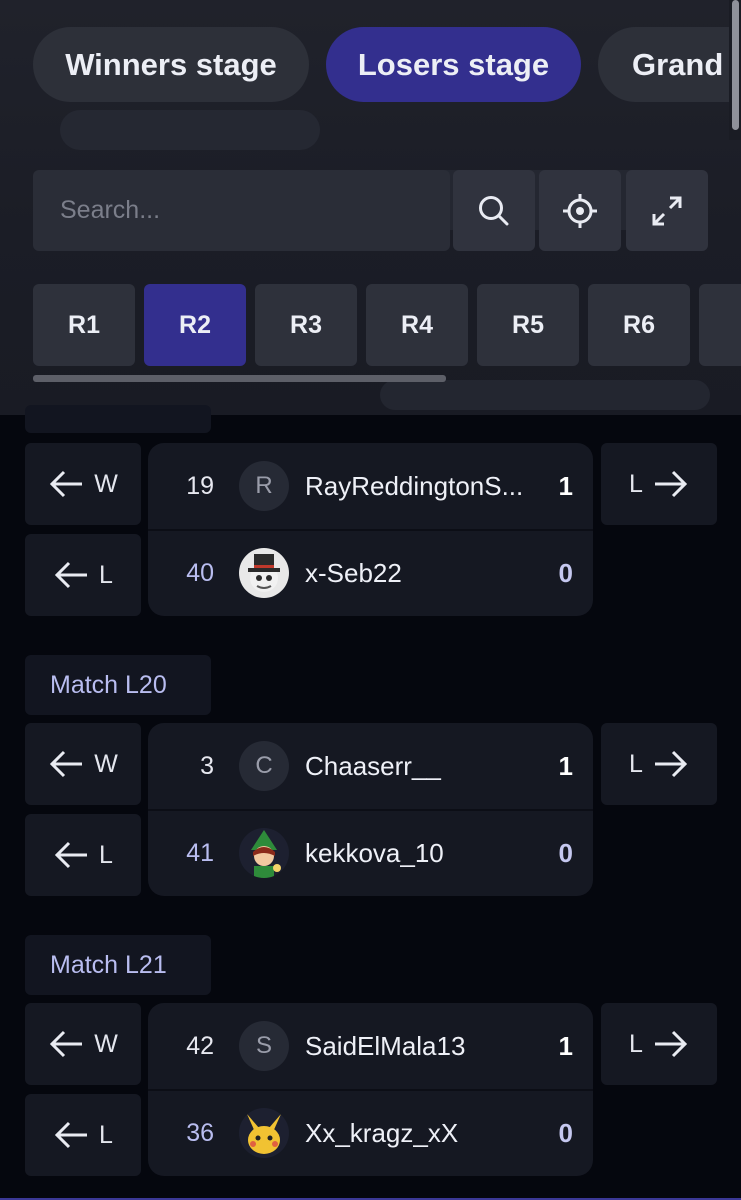 This screenshot has width=741, height=1200. What do you see at coordinates (735, 70) in the screenshot?
I see `vertical-scrollbar` at bounding box center [735, 70].